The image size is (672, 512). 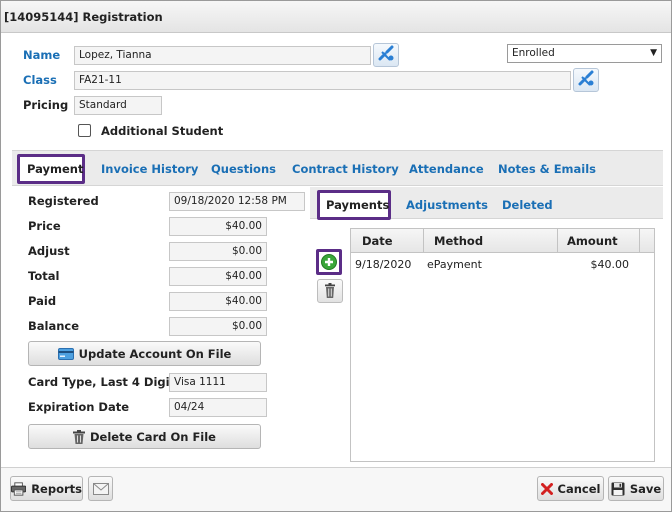 I want to click on window-title: [14095144] Registration, so click(x=336, y=17).